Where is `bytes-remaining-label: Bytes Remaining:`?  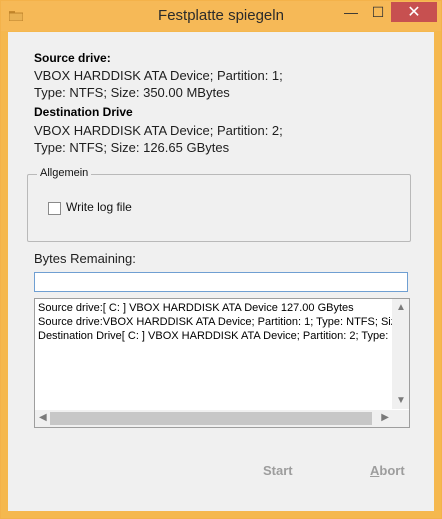 bytes-remaining-label: Bytes Remaining: is located at coordinates (85, 258).